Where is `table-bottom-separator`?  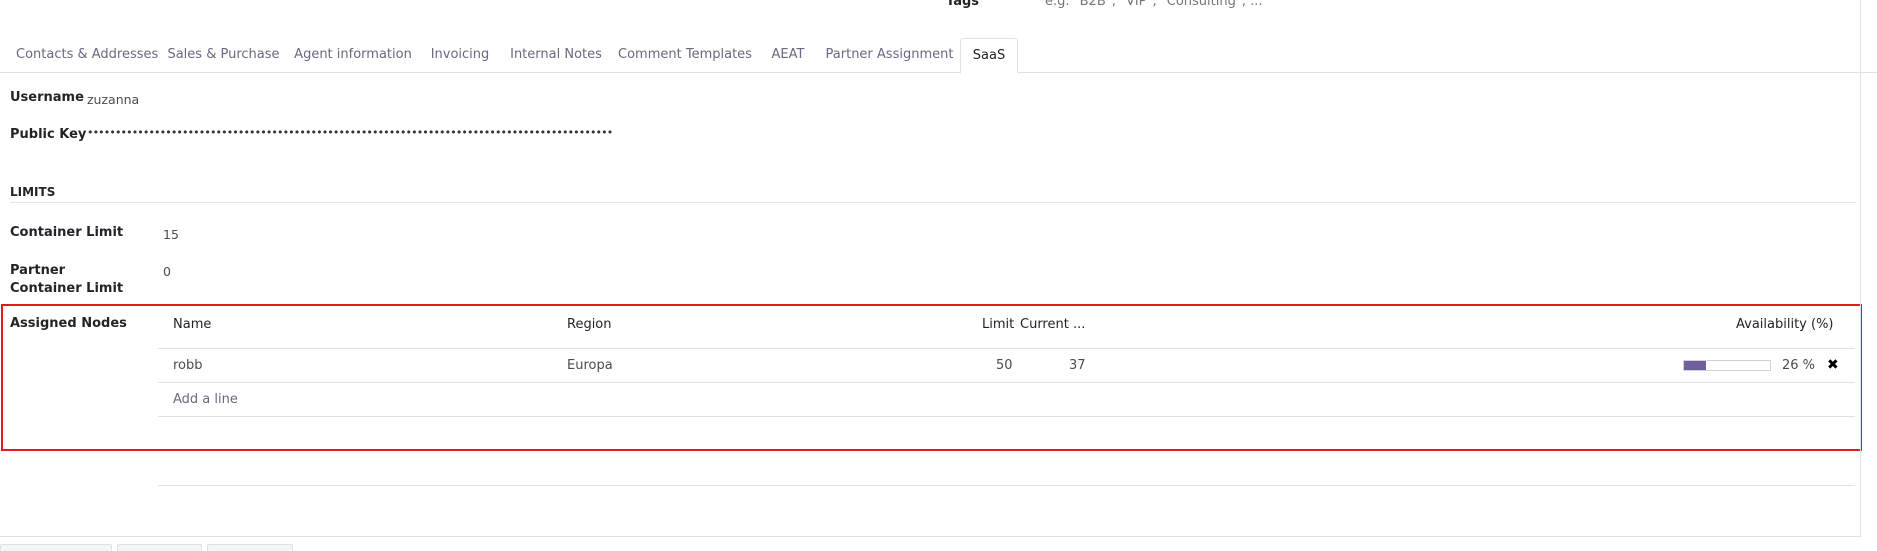 table-bottom-separator is located at coordinates (1006, 485).